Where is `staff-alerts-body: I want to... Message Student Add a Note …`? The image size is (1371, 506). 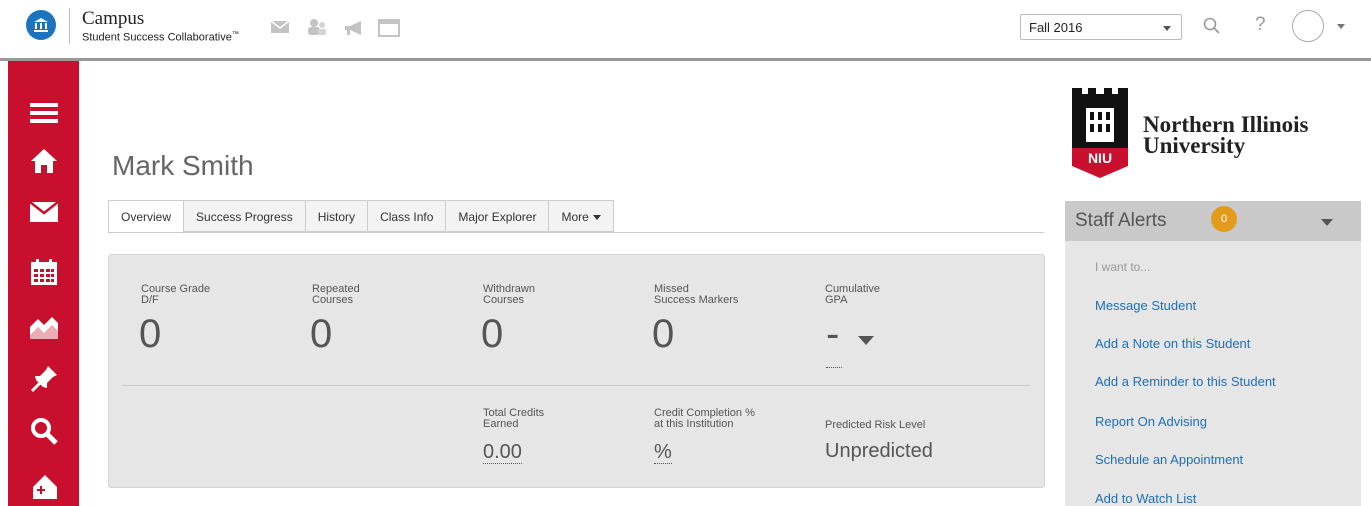
staff-alerts-body: I want to... Message Student Add a Note … is located at coordinates (1213, 373).